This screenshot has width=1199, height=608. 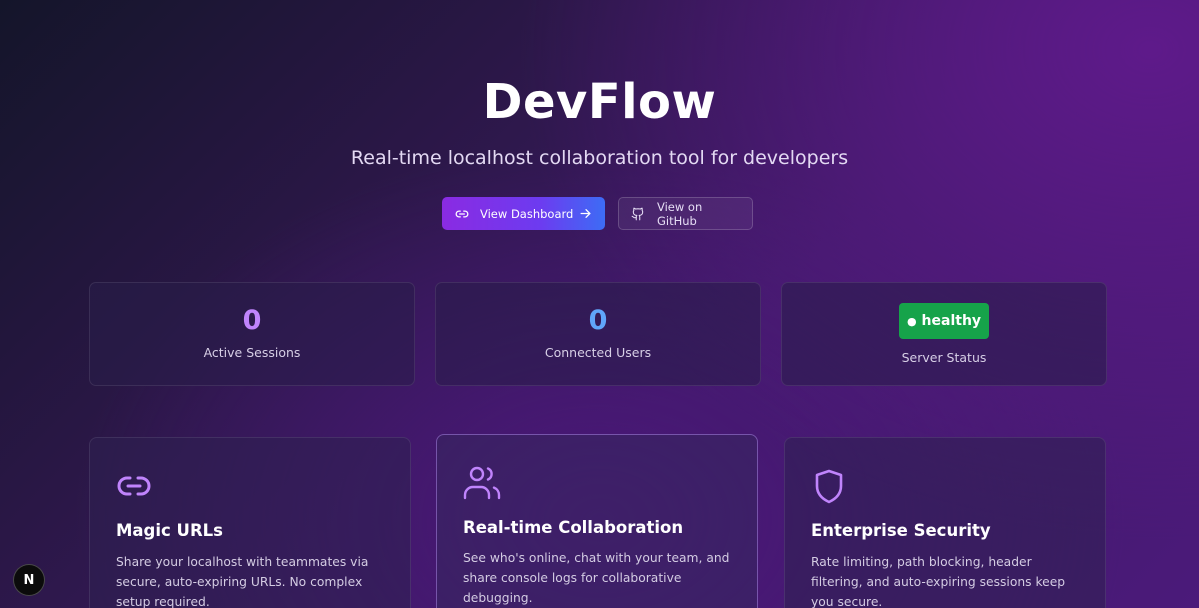 I want to click on users-icon, so click(x=482, y=483).